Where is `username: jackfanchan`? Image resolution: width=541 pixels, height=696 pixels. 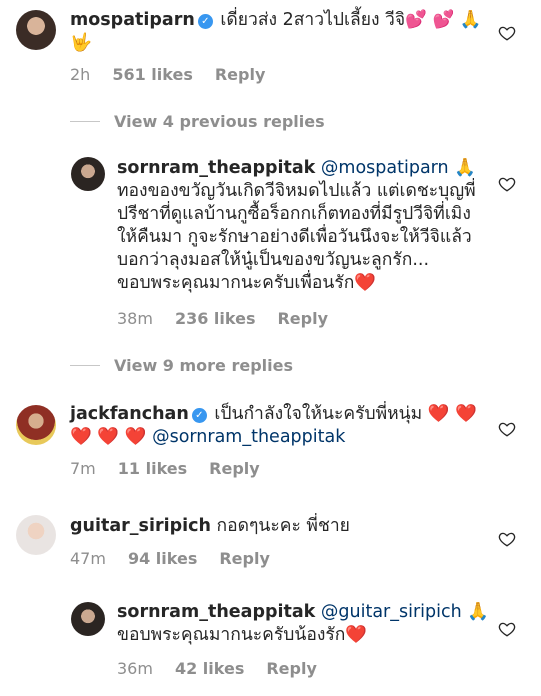 username: jackfanchan is located at coordinates (129, 414).